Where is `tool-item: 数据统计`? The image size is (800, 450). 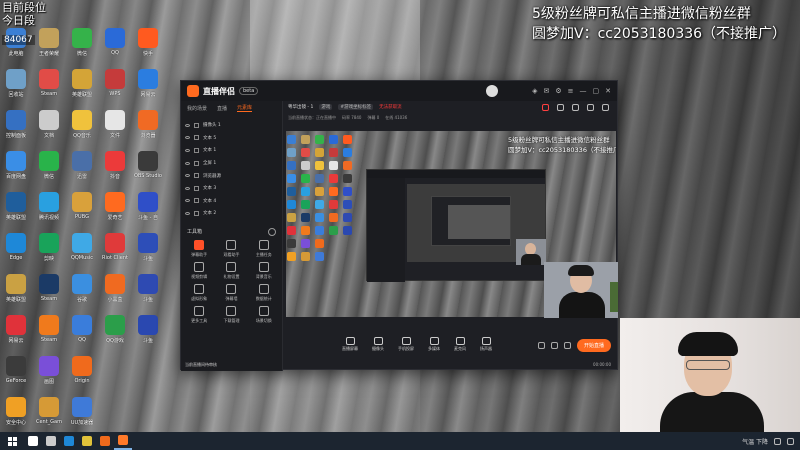 tool-item: 数据统计 is located at coordinates (264, 292).